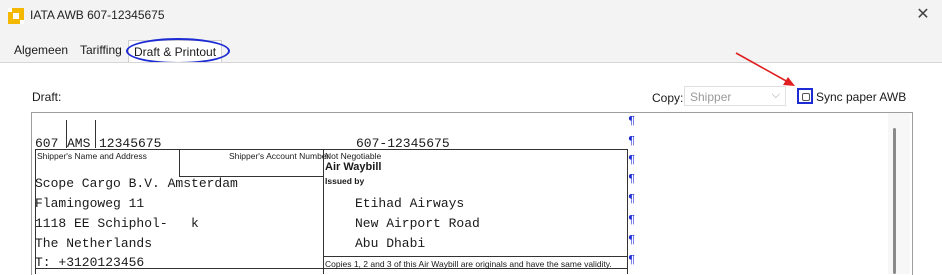 This screenshot has width=942, height=275. Describe the element at coordinates (345, 181) in the screenshot. I see `issued-by-label: Issued by` at that location.